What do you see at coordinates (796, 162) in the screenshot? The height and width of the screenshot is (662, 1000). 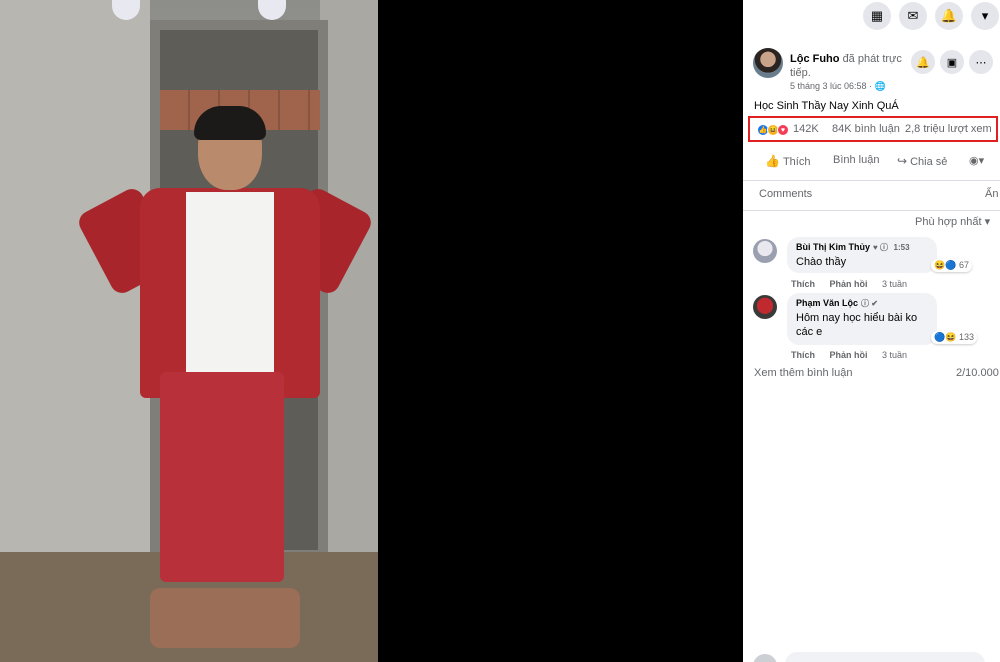 I see `like-label: Thích` at bounding box center [796, 162].